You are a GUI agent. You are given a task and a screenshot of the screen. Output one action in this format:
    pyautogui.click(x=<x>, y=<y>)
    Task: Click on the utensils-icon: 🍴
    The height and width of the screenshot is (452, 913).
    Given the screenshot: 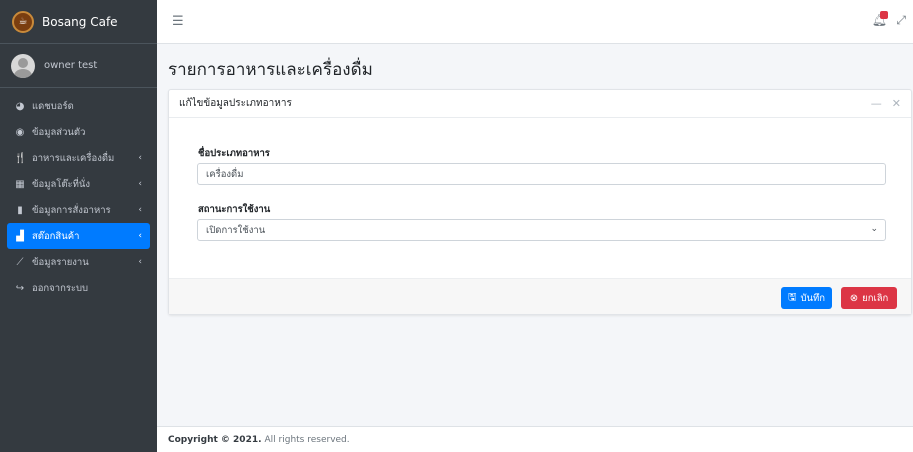 What is the action you would take?
    pyautogui.click(x=20, y=158)
    